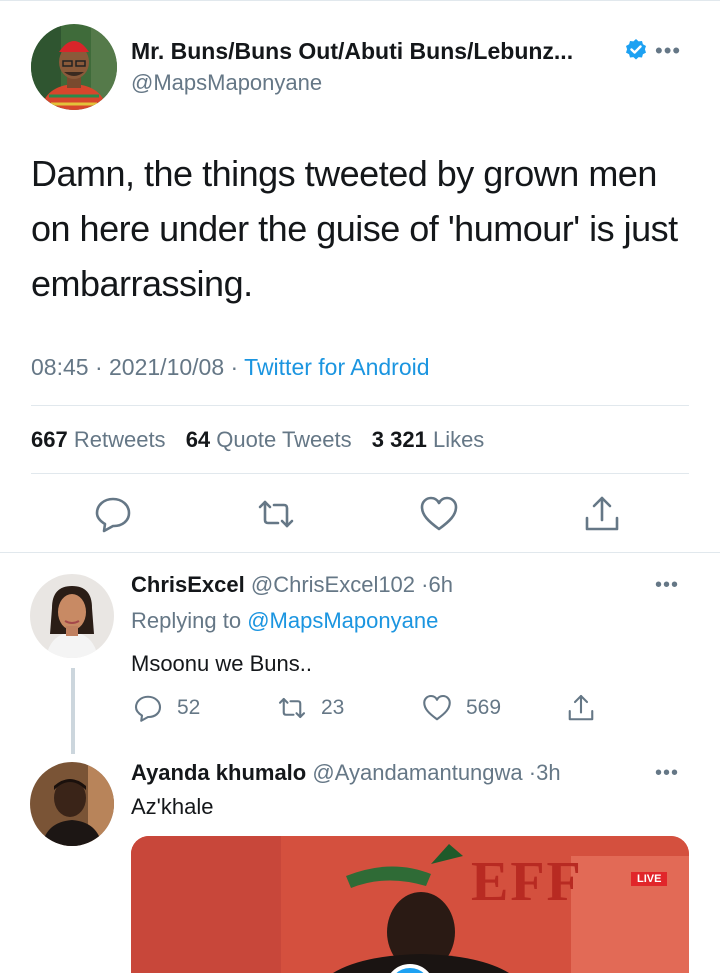 The image size is (720, 973). Describe the element at coordinates (360, 0) in the screenshot. I see `top-divider` at that location.